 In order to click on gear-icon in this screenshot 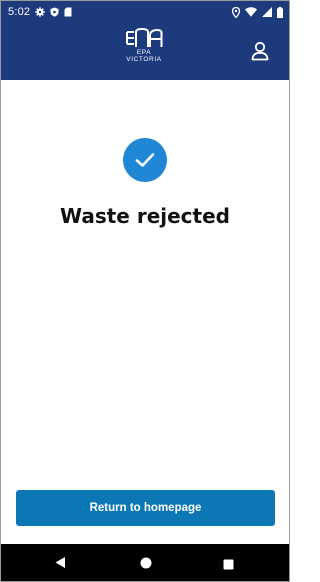, I will do `click(40, 12)`.